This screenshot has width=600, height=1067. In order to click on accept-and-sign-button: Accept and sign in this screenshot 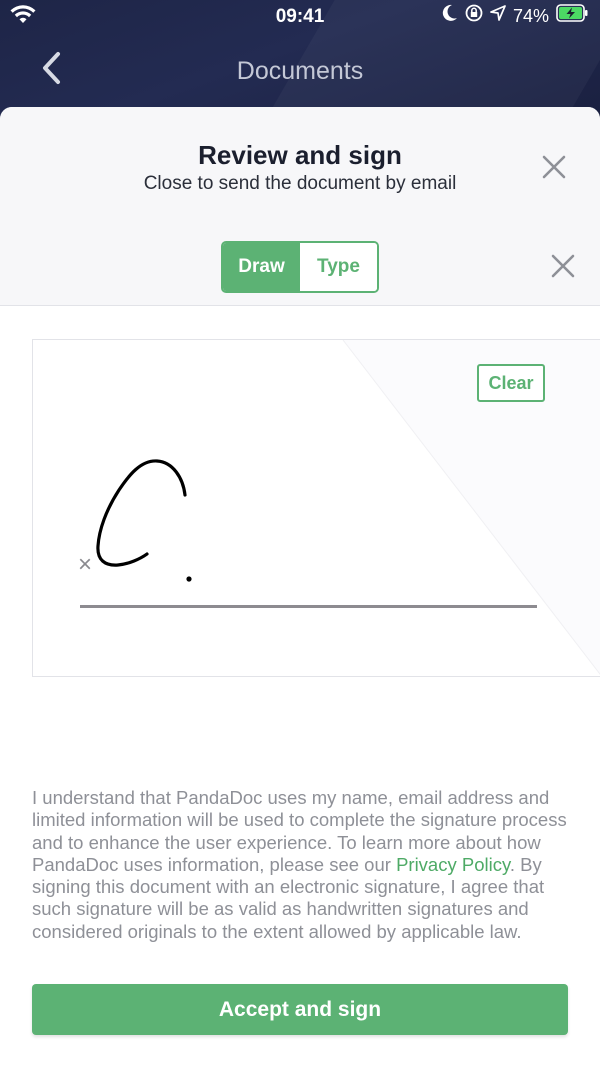, I will do `click(300, 1009)`.